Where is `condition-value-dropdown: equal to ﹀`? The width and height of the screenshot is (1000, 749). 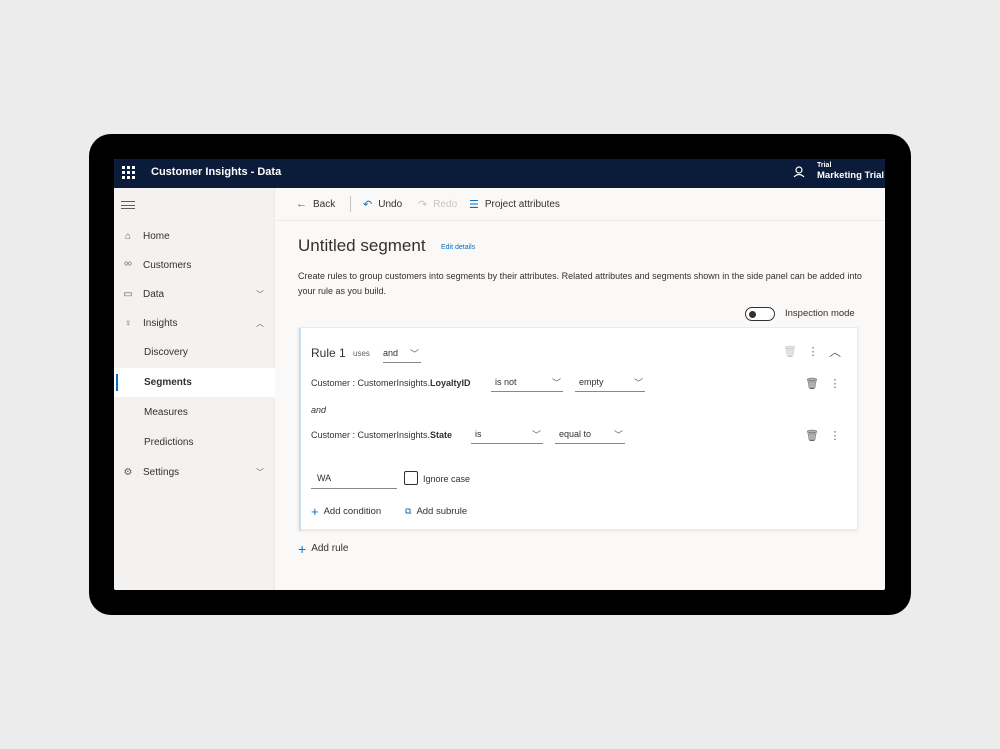
condition-value-dropdown: equal to ﹀ is located at coordinates (590, 436).